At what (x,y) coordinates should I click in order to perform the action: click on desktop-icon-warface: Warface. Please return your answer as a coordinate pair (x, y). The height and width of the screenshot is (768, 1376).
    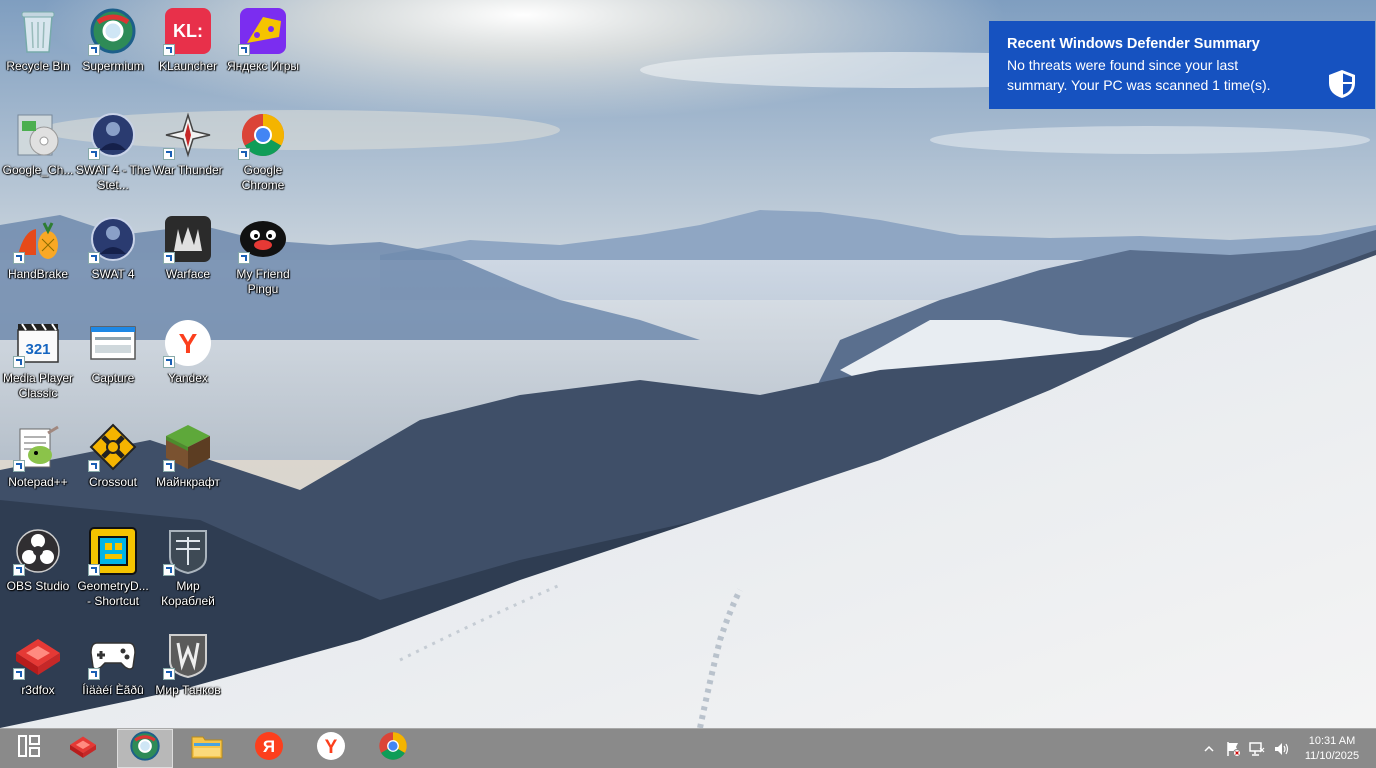
    Looking at the image, I should click on (188, 260).